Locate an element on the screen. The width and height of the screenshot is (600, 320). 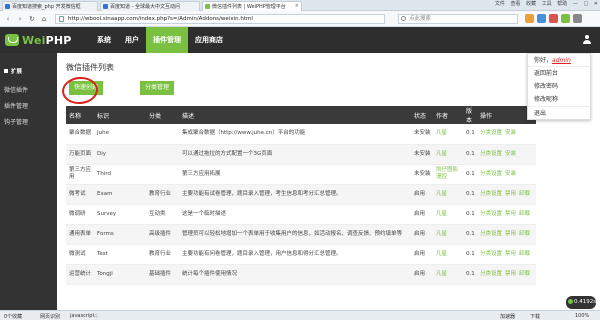
menu-icon is located at coordinates (577, 18).